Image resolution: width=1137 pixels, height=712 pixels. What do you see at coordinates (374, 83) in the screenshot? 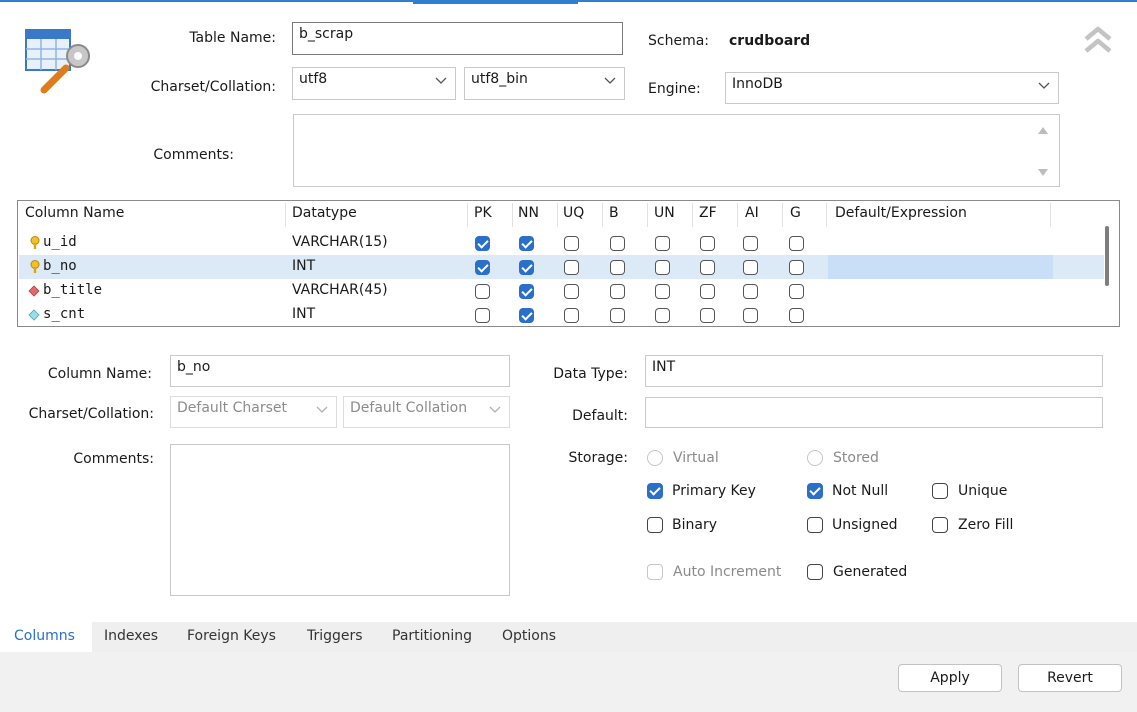
I see `charset-select: utf8` at bounding box center [374, 83].